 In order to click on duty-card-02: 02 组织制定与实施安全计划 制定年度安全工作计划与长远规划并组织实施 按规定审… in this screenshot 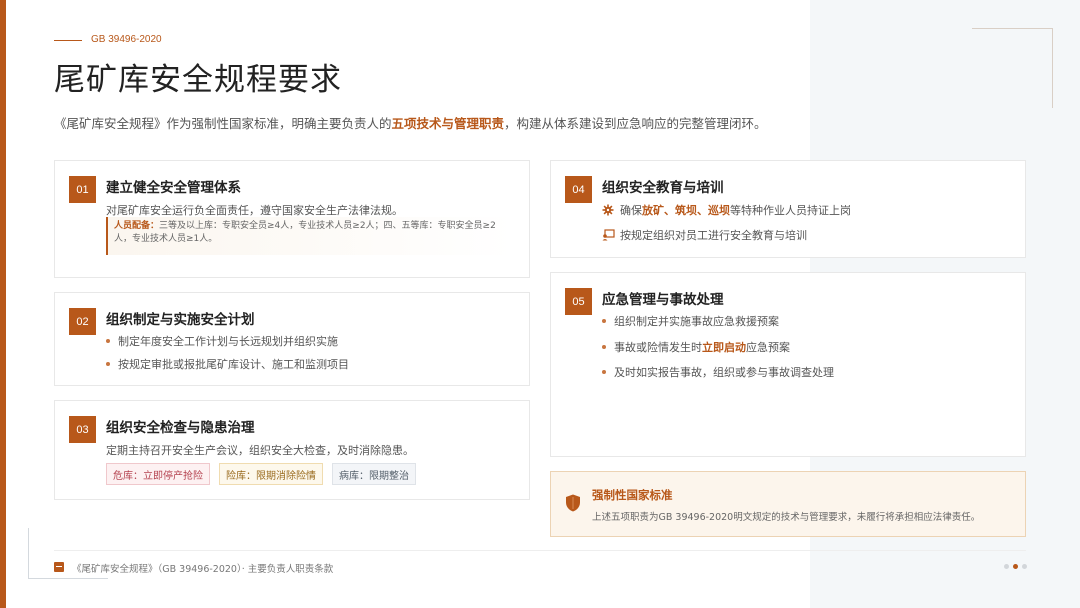, I will do `click(292, 339)`.